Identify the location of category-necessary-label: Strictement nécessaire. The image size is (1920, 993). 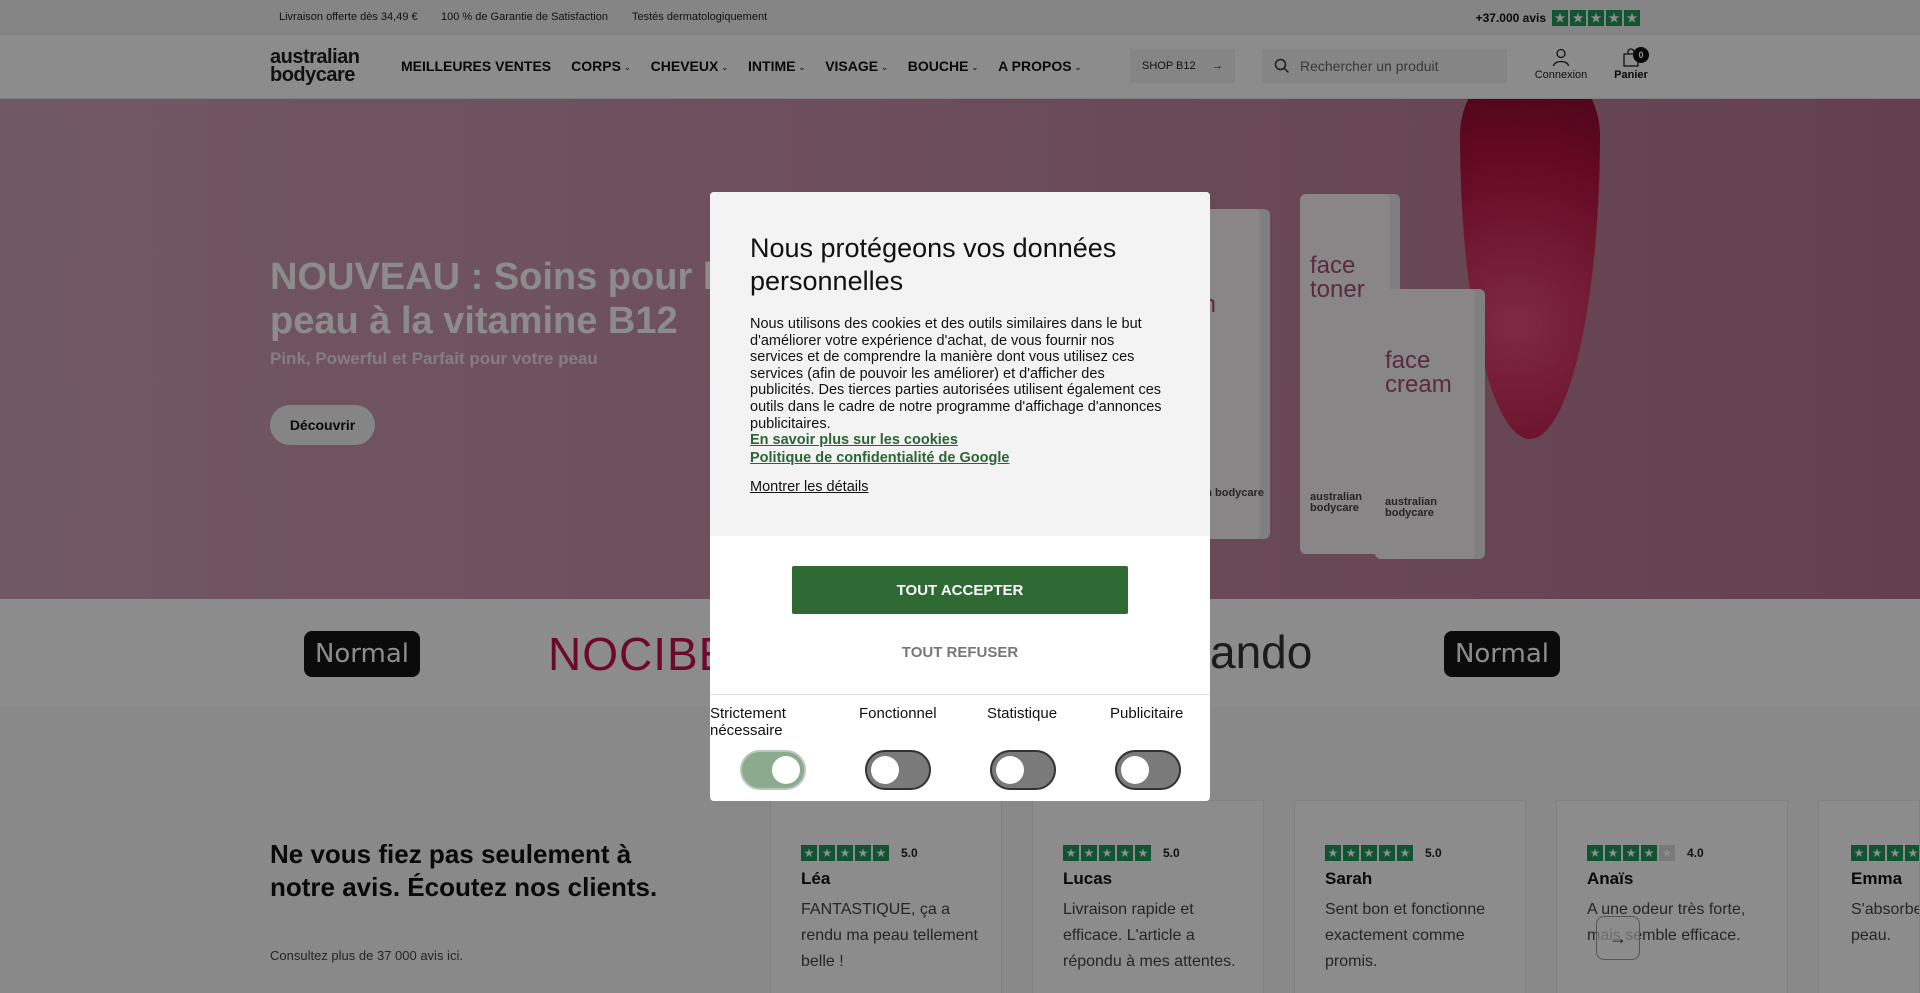
(748, 722).